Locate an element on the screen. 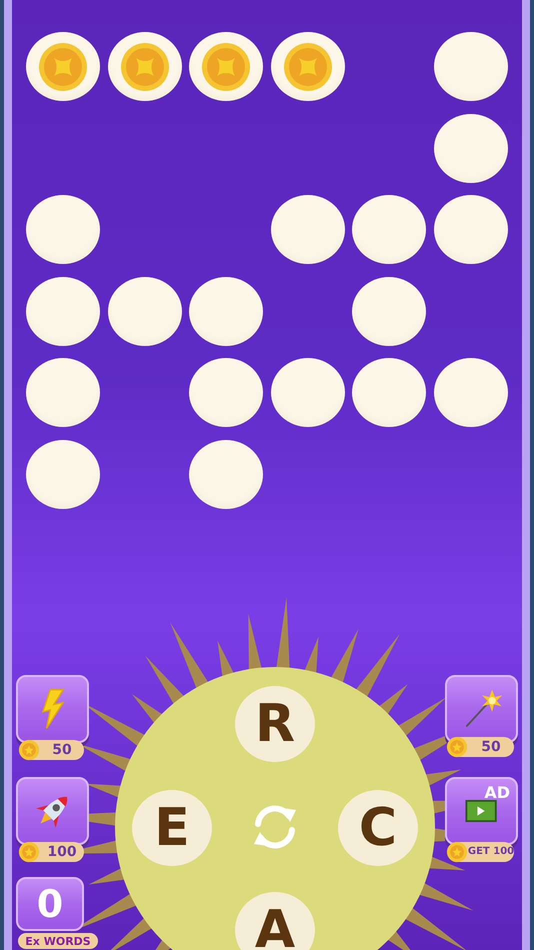  words-counter-button: 0 is located at coordinates (50, 904).